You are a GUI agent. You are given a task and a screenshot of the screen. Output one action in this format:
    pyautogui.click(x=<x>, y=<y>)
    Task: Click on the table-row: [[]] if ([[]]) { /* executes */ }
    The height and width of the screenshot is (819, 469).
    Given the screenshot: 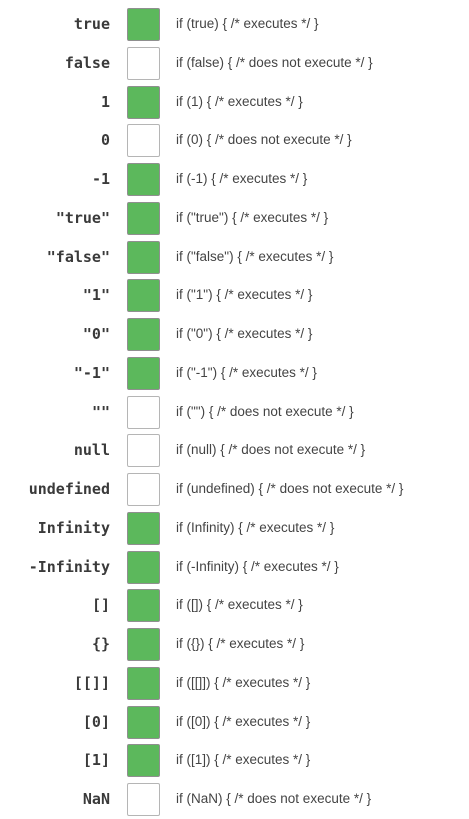 What is the action you would take?
    pyautogui.click(x=234, y=683)
    